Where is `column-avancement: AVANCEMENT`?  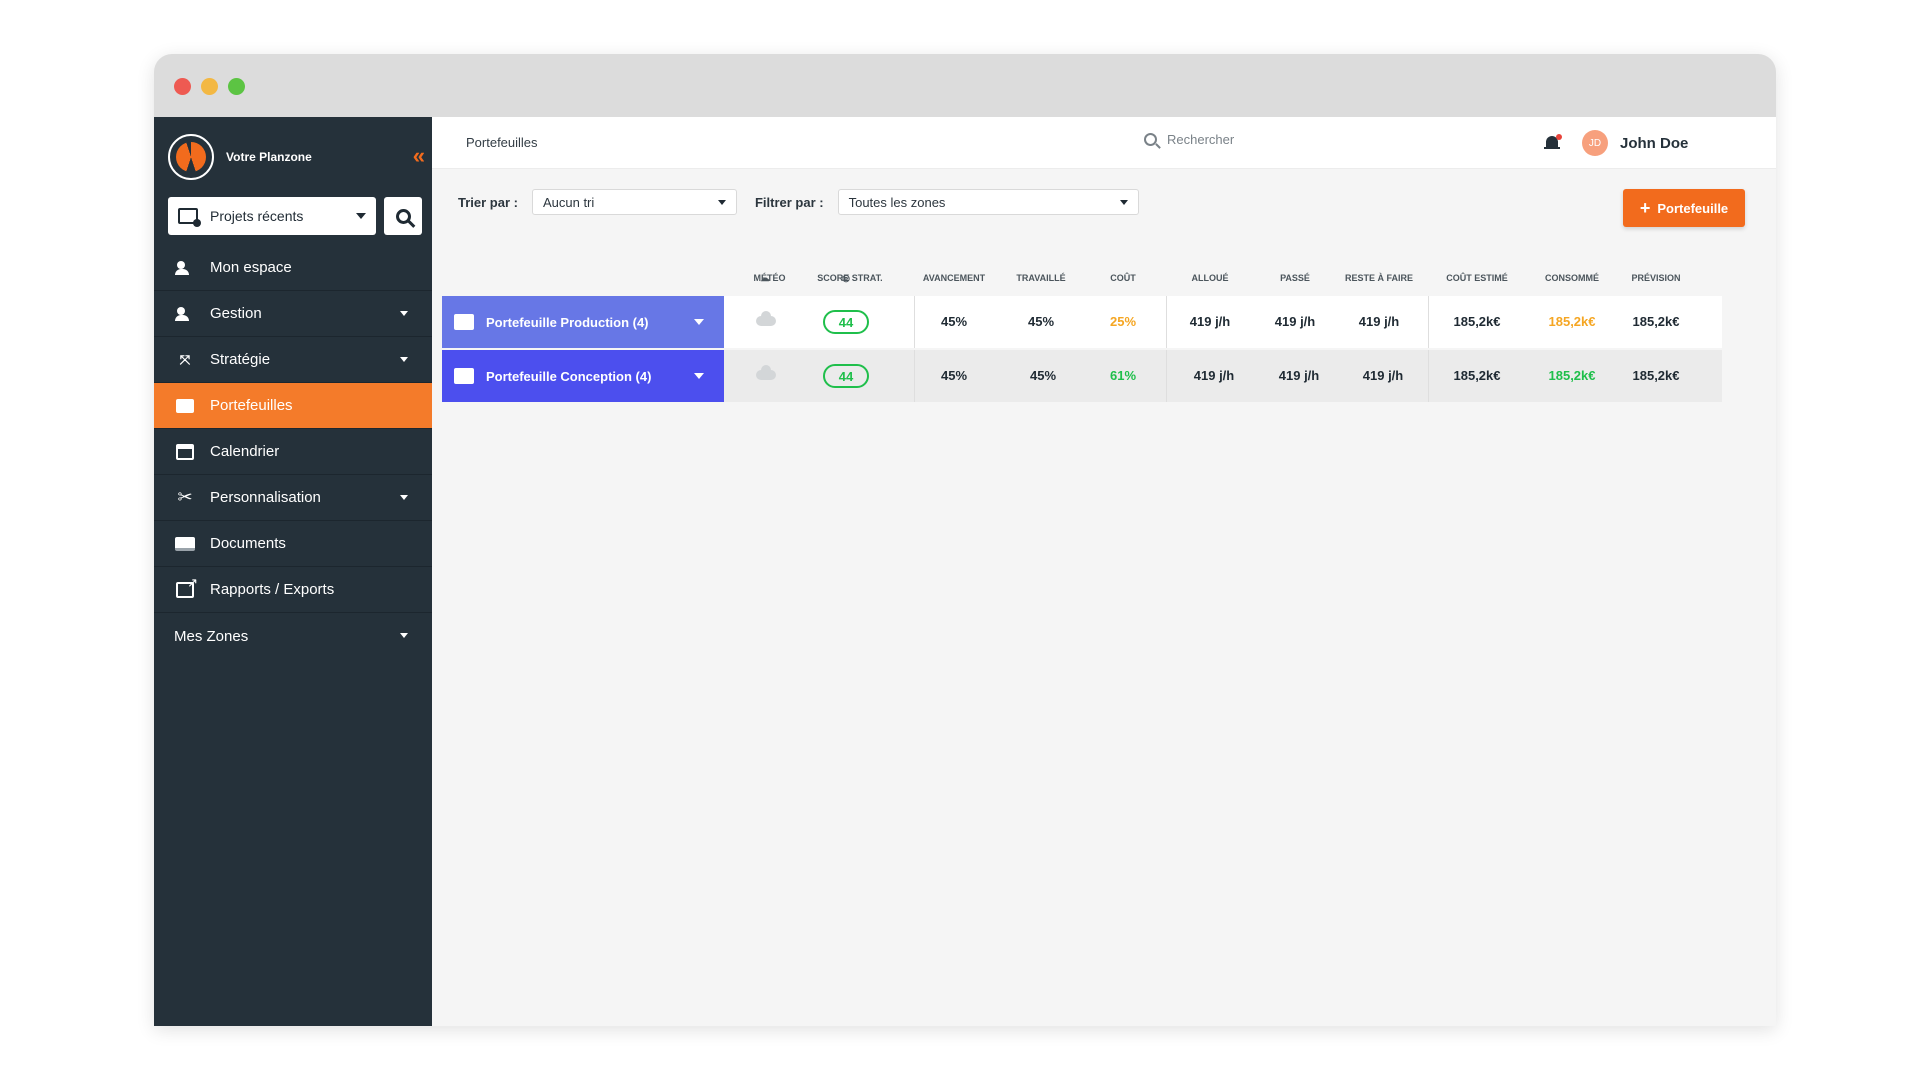 column-avancement: AVANCEMENT is located at coordinates (954, 278).